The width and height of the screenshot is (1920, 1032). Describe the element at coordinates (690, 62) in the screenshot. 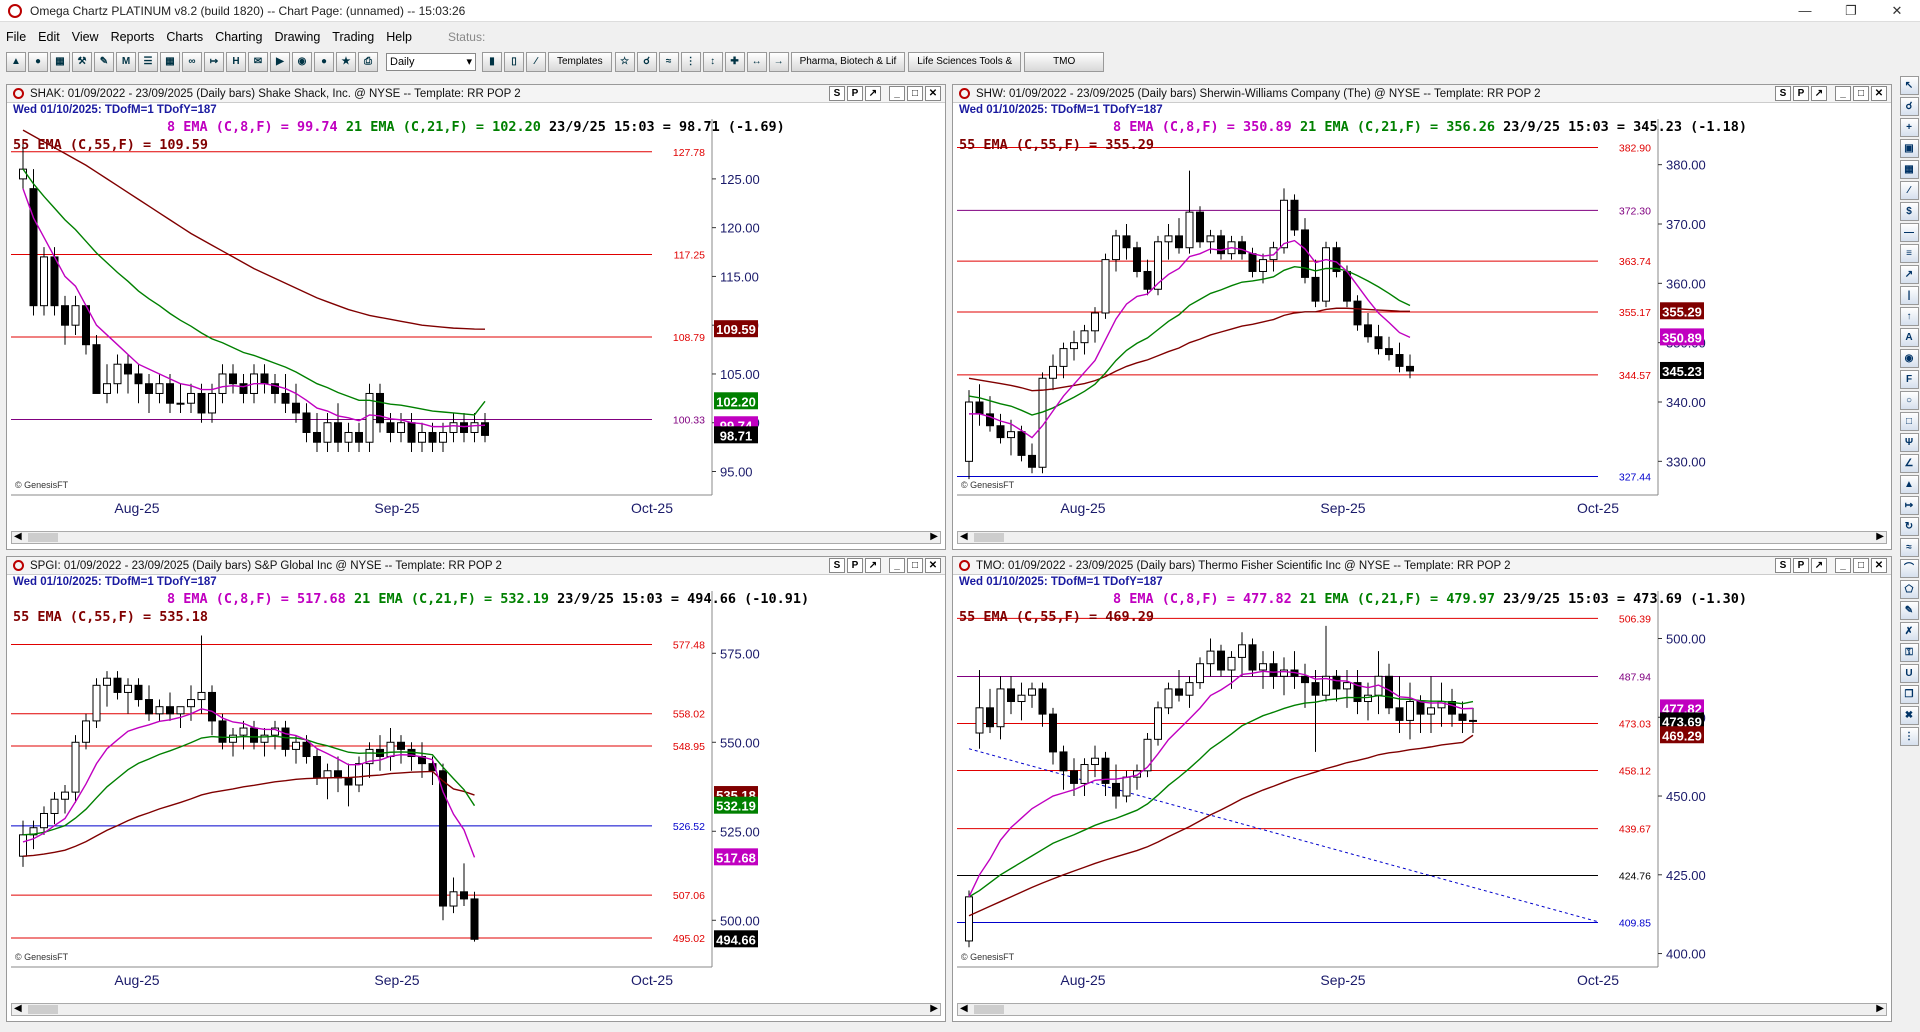

I see `split-icon: ⋮` at that location.